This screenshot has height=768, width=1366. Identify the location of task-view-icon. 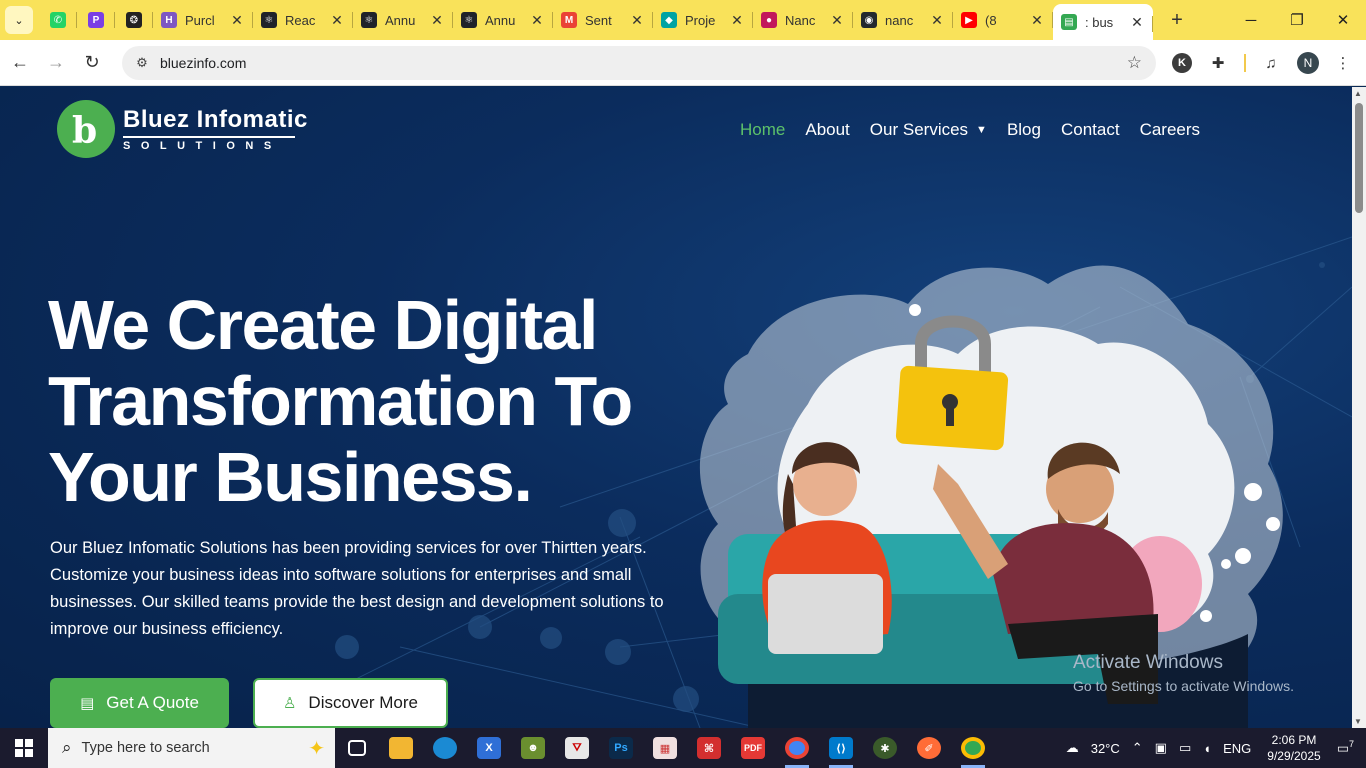
(357, 748).